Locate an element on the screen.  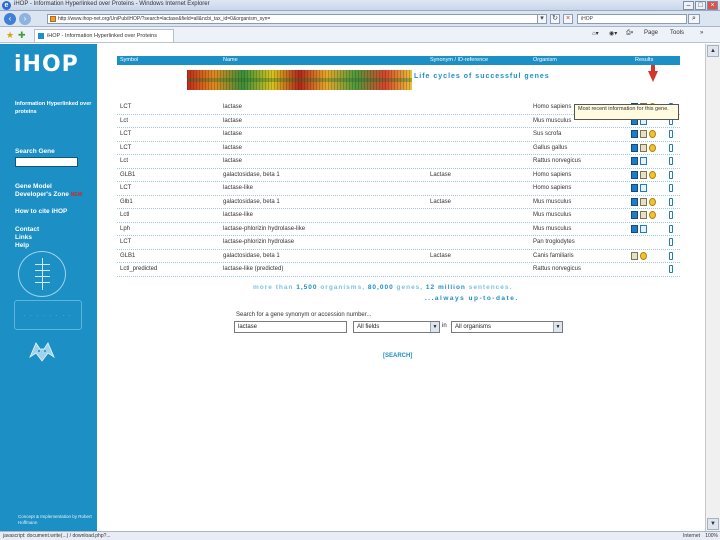
table-row: Lct lactase Rattus norvegicus is located at coordinates (398, 162).